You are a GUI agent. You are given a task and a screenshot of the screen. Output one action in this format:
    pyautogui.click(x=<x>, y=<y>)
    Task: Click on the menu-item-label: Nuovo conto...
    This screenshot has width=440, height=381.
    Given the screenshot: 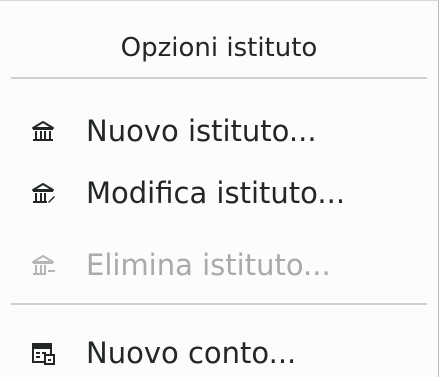 What is the action you would take?
    pyautogui.click(x=191, y=353)
    